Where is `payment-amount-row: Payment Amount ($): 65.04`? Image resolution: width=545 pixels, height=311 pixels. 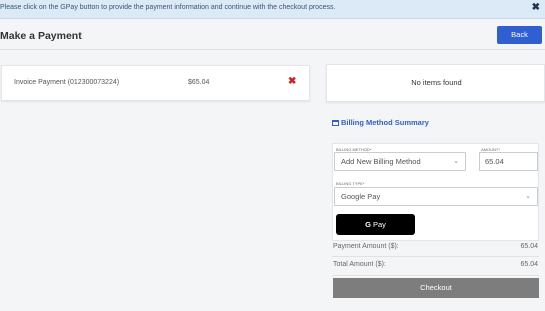
payment-amount-row: Payment Amount ($): 65.04 is located at coordinates (435, 248).